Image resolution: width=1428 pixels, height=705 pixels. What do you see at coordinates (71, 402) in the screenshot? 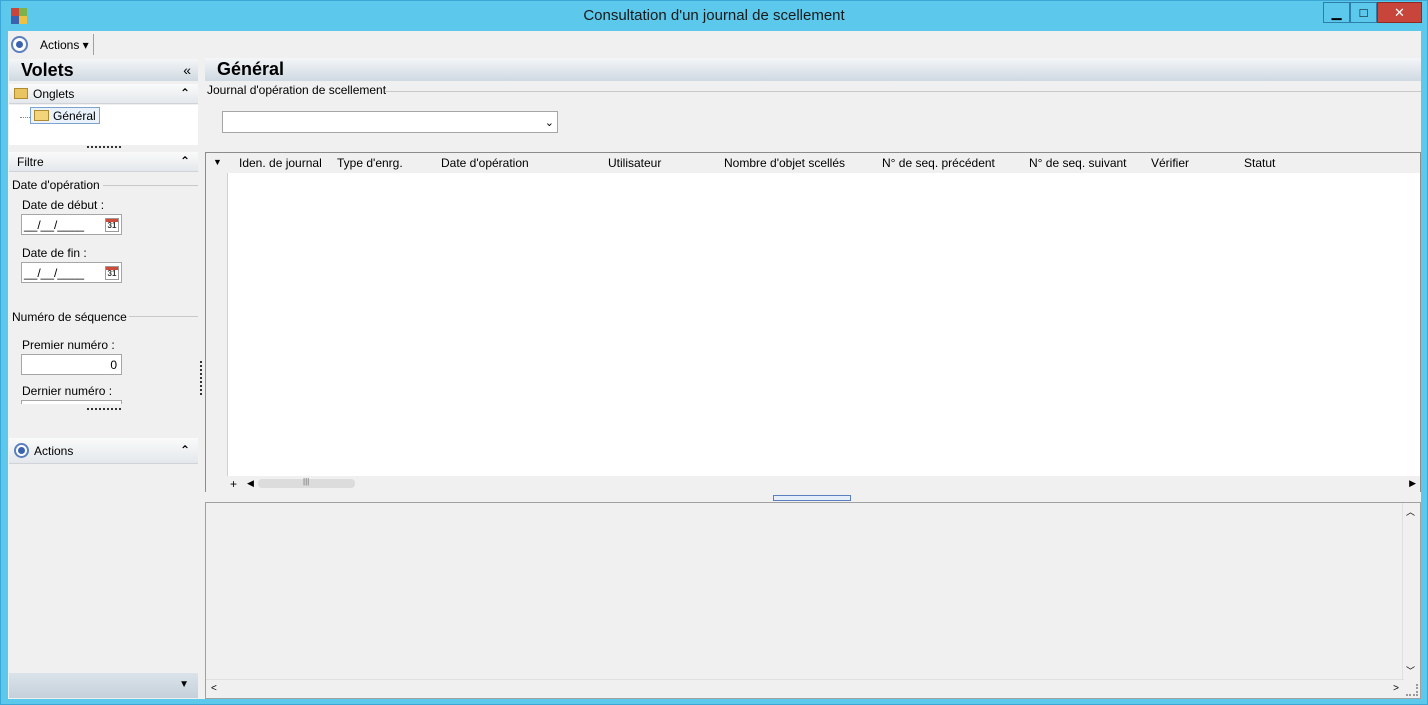
I see `last-number-field` at bounding box center [71, 402].